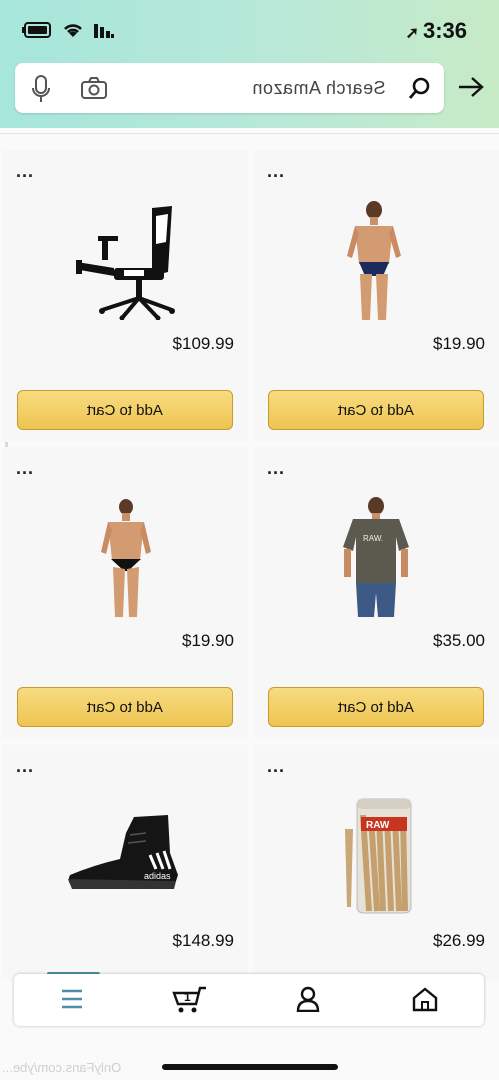 The height and width of the screenshot is (1080, 499). What do you see at coordinates (229, 88) in the screenshot?
I see `search-bar: Search Amazon` at bounding box center [229, 88].